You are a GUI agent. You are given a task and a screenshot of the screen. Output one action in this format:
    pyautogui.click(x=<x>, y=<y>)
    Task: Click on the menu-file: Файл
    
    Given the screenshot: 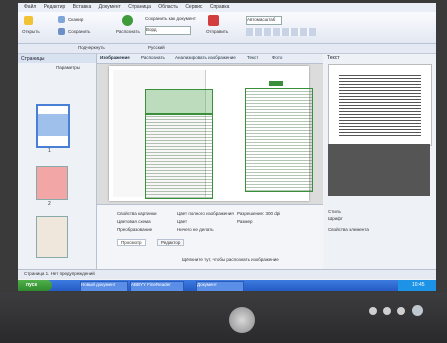 What is the action you would take?
    pyautogui.click(x=30, y=7)
    